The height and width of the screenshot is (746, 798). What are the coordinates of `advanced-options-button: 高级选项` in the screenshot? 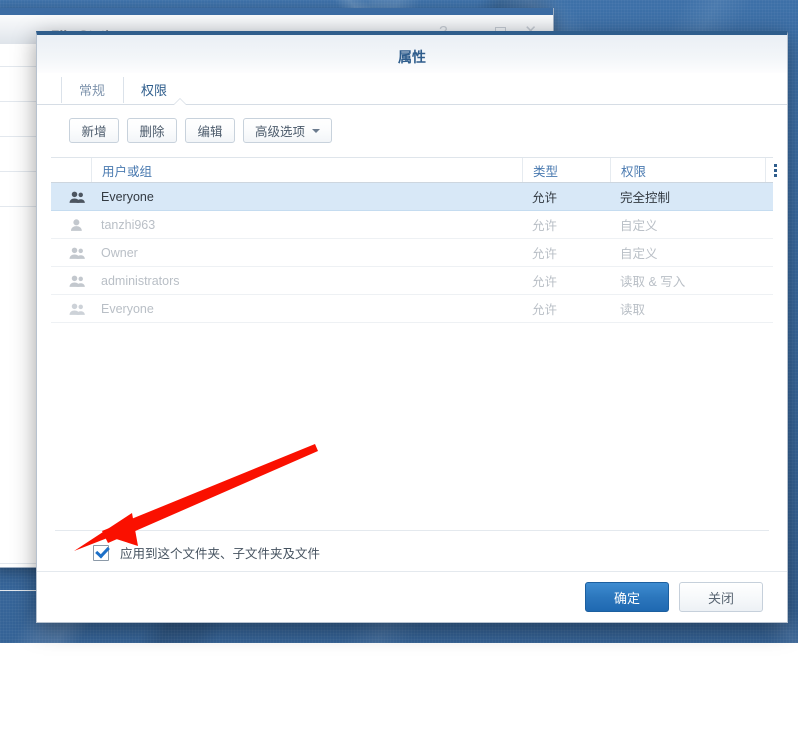 It's located at (287, 130).